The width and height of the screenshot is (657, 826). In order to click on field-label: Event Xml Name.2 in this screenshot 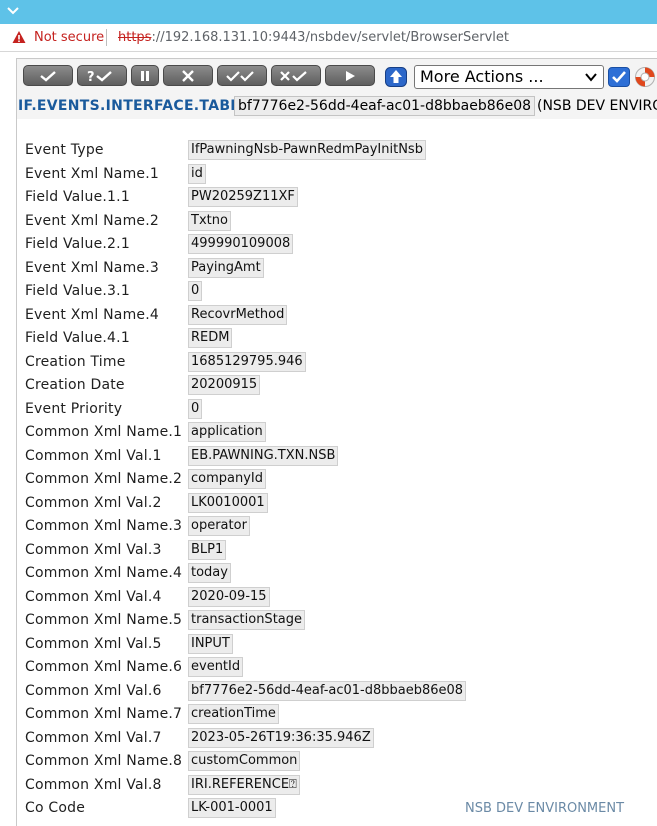, I will do `click(92, 220)`.